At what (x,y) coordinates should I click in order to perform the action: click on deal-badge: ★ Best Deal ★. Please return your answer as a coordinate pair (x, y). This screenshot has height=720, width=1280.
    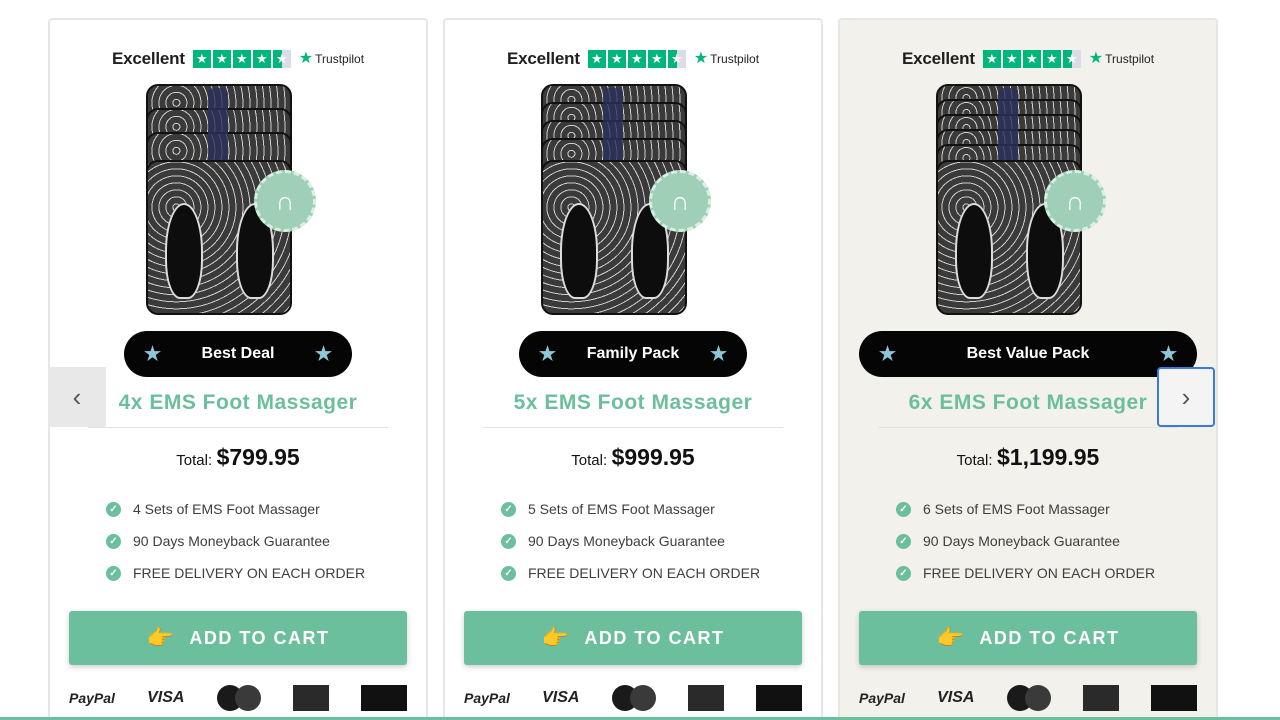
    Looking at the image, I should click on (238, 354).